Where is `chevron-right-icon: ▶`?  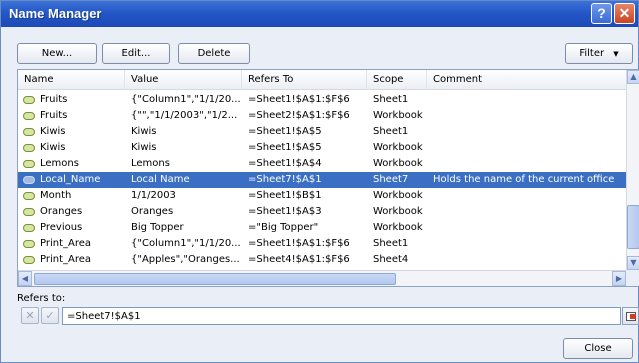
chevron-right-icon: ▶ is located at coordinates (619, 278).